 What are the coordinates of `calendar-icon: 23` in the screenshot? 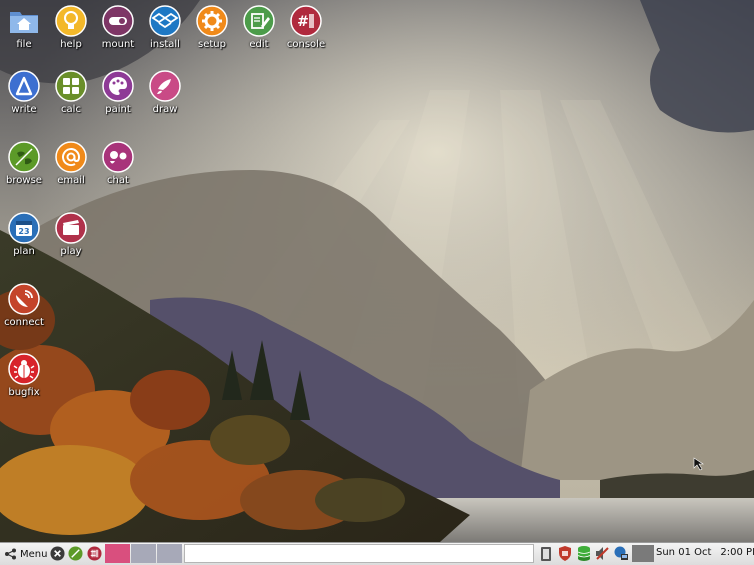 It's located at (24, 228).